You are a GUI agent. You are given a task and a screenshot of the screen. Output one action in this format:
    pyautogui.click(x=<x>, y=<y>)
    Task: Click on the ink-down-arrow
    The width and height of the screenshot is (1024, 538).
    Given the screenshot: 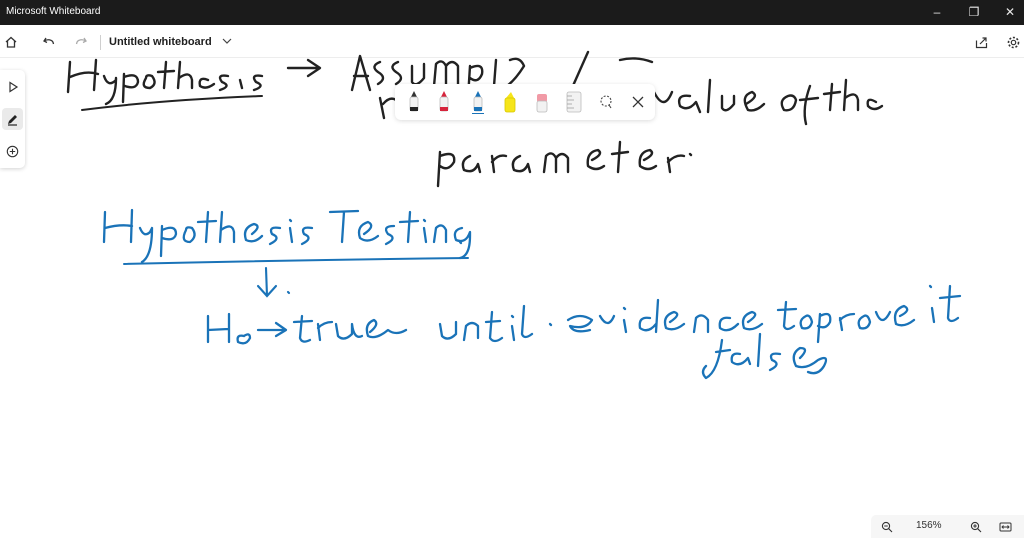 What is the action you would take?
    pyautogui.click(x=273, y=282)
    